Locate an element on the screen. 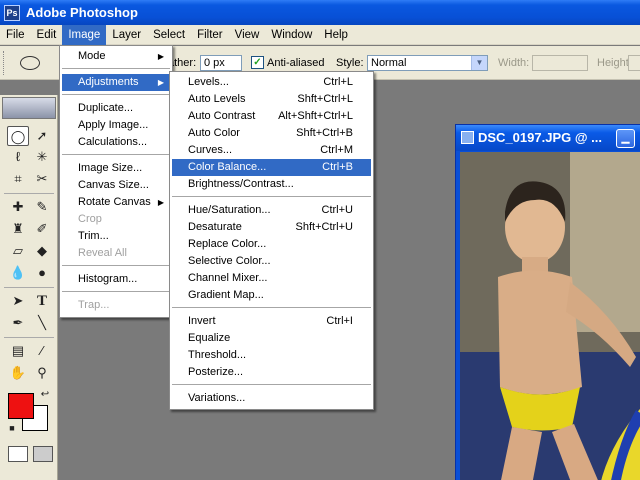 Image resolution: width=640 pixels, height=480 pixels. photoshop-app-icon: Ps is located at coordinates (12, 12).